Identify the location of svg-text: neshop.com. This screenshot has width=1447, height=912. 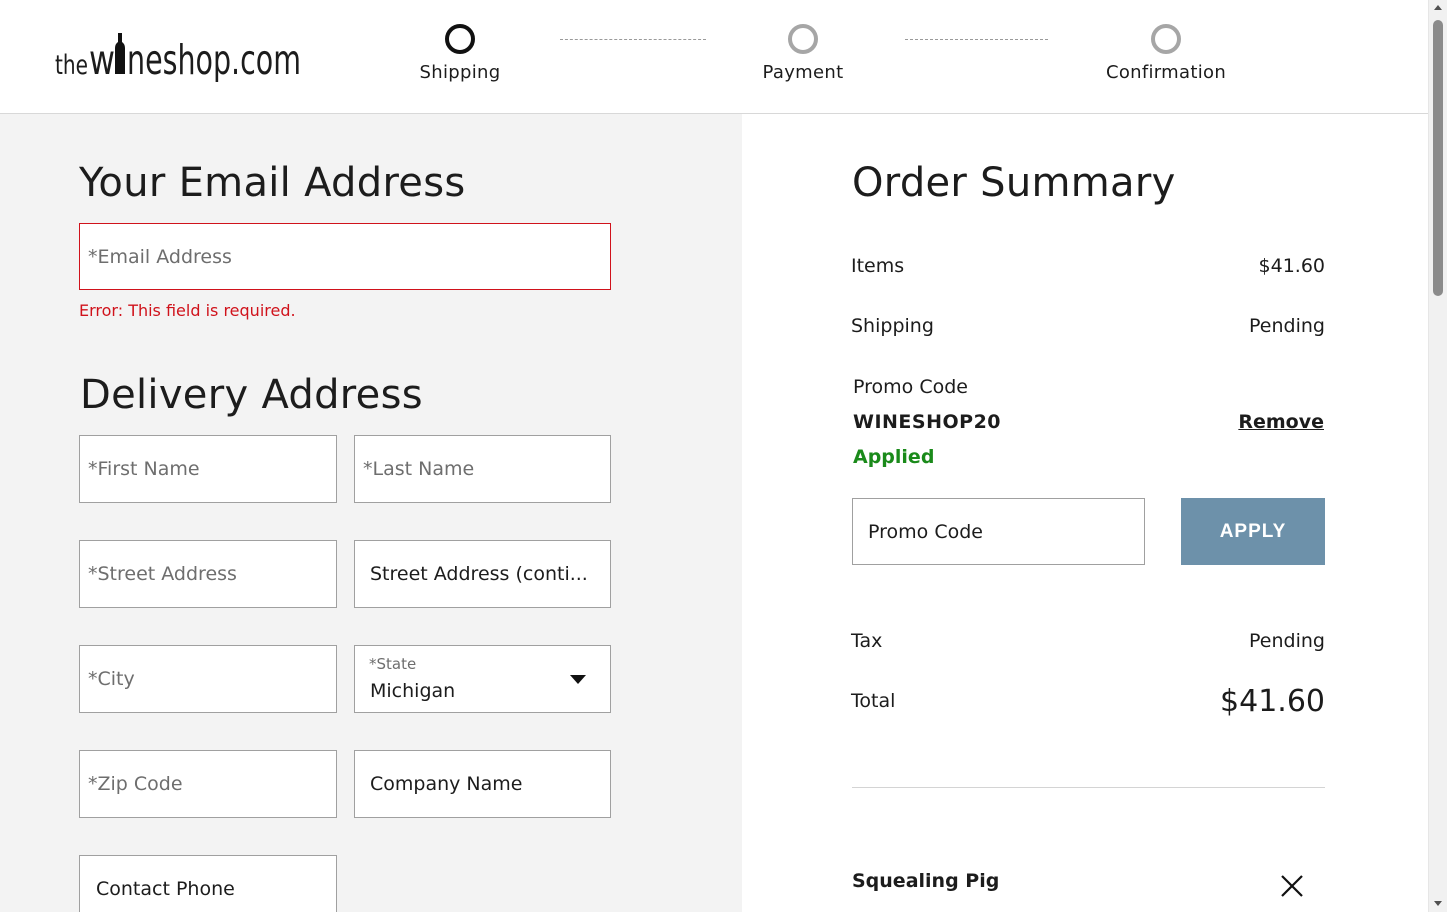
(214, 59).